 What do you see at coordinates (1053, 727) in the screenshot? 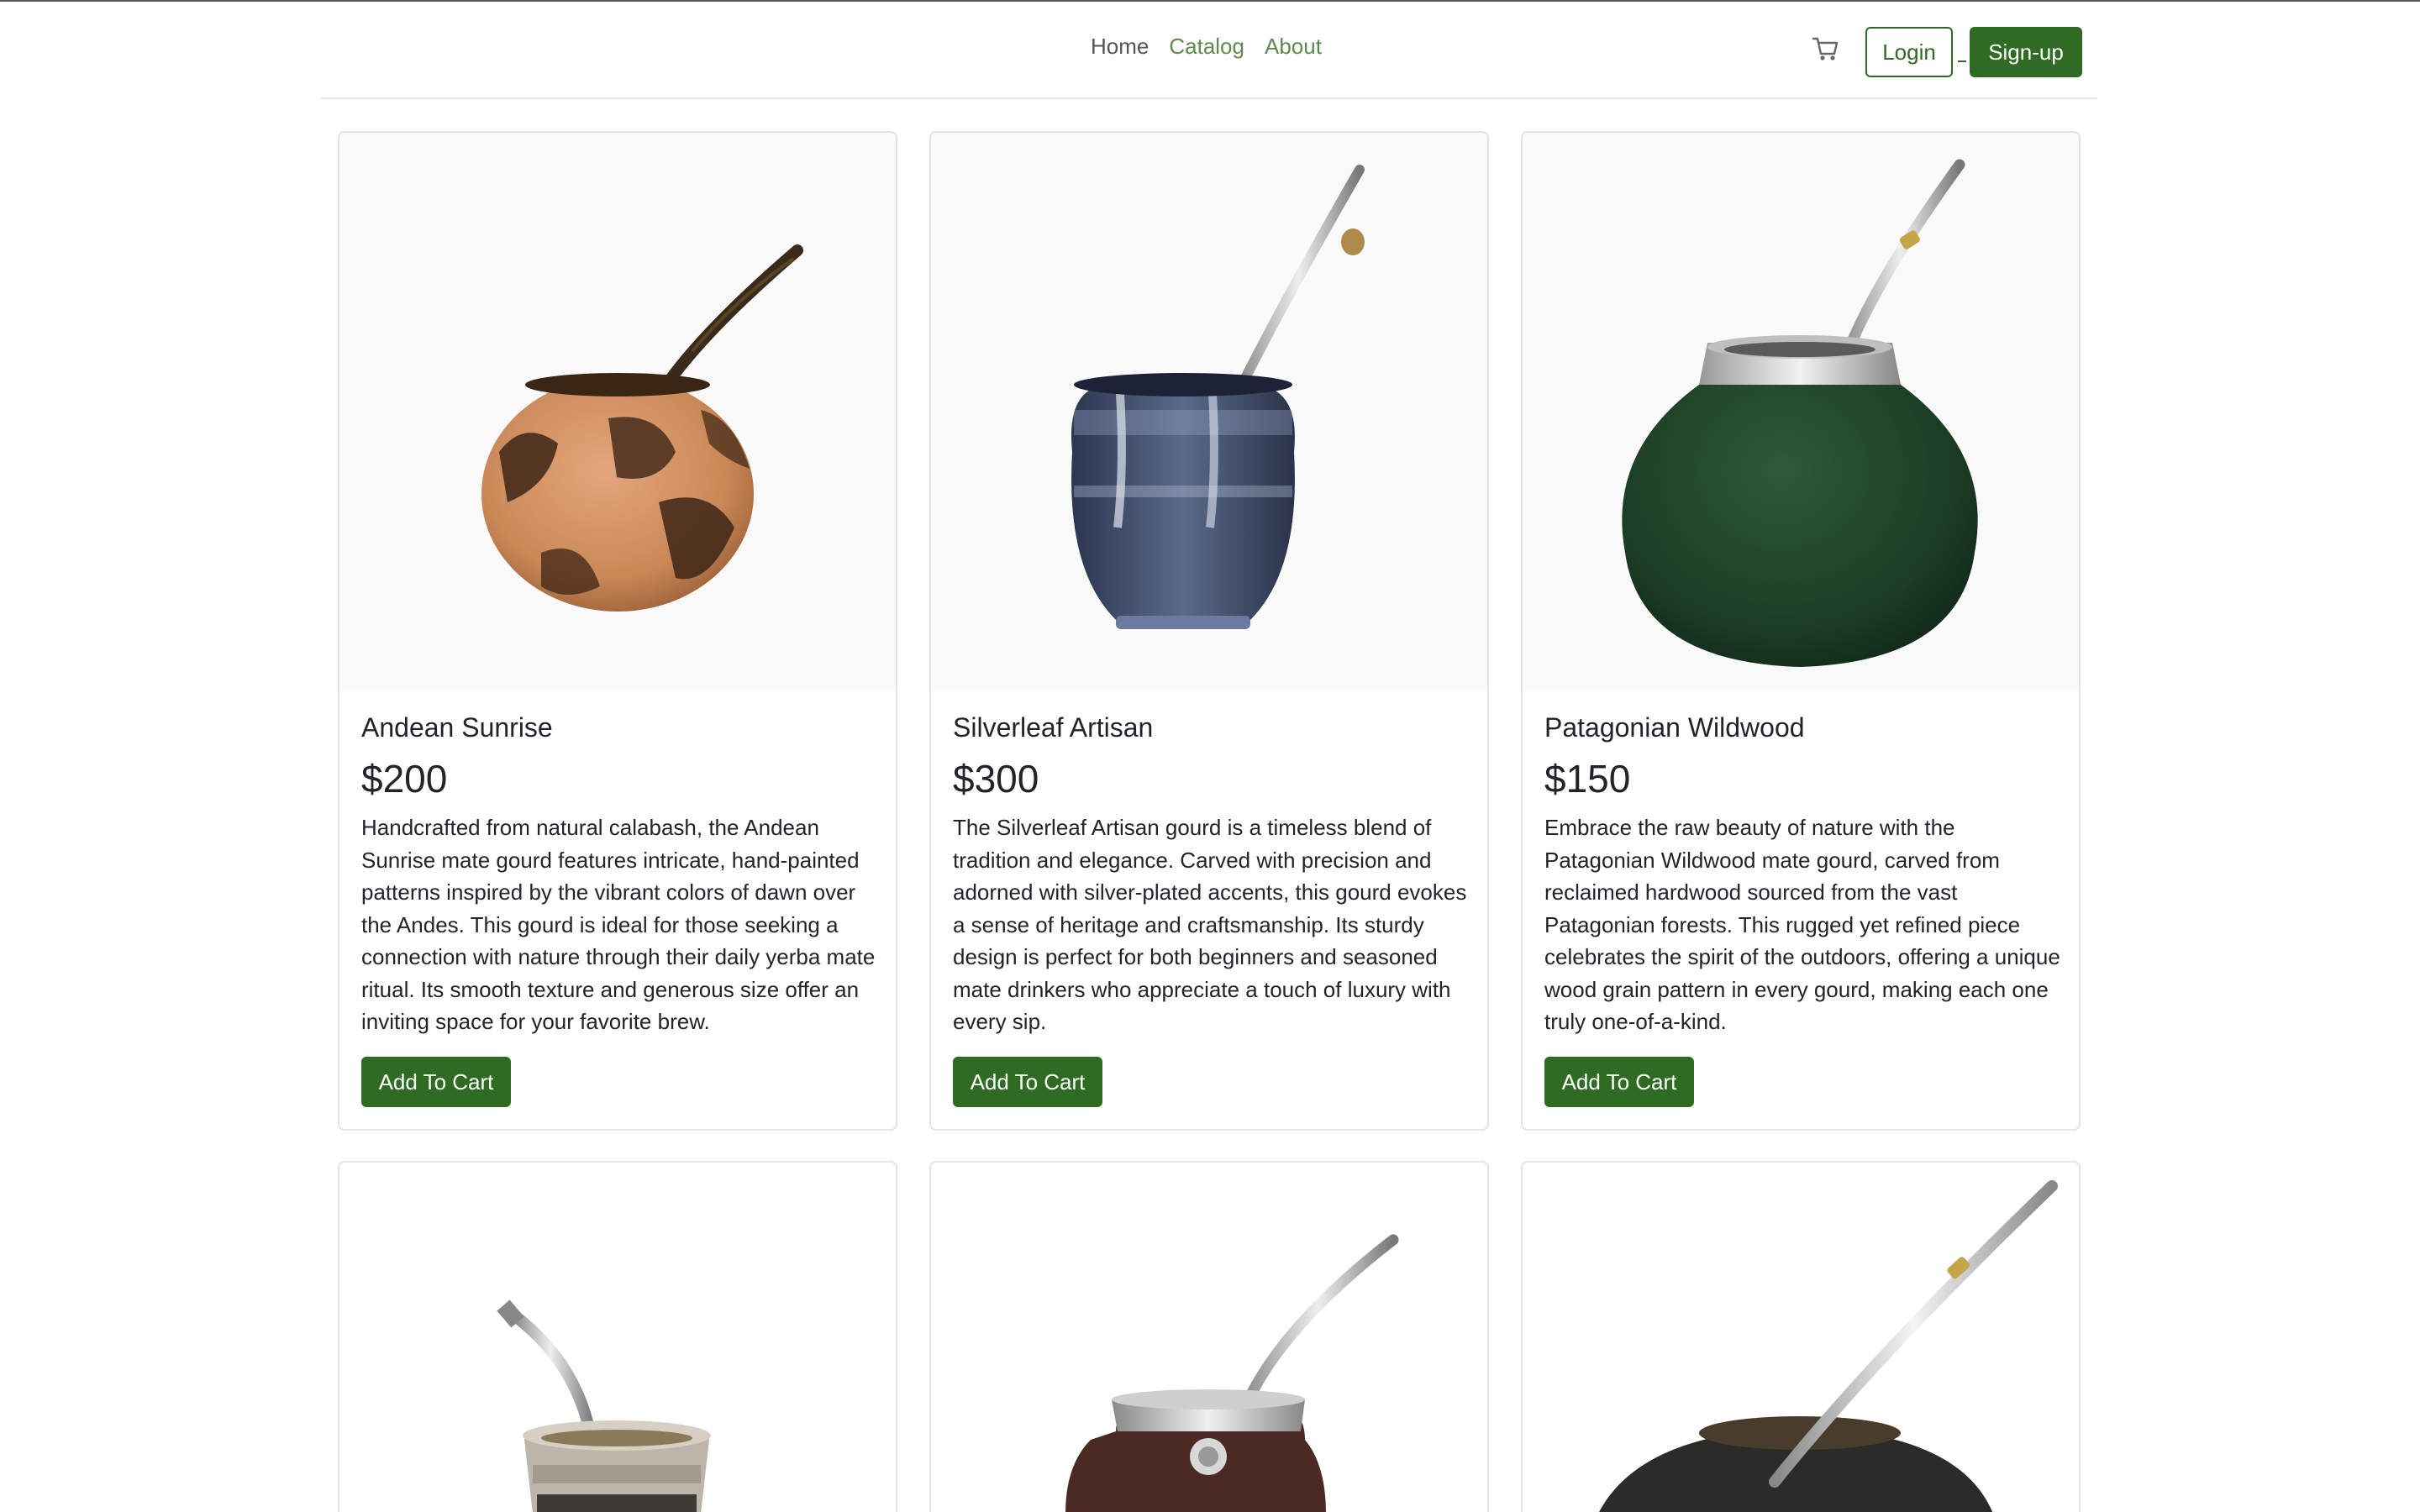
I see `product-title: Silverleaf Artisan` at bounding box center [1053, 727].